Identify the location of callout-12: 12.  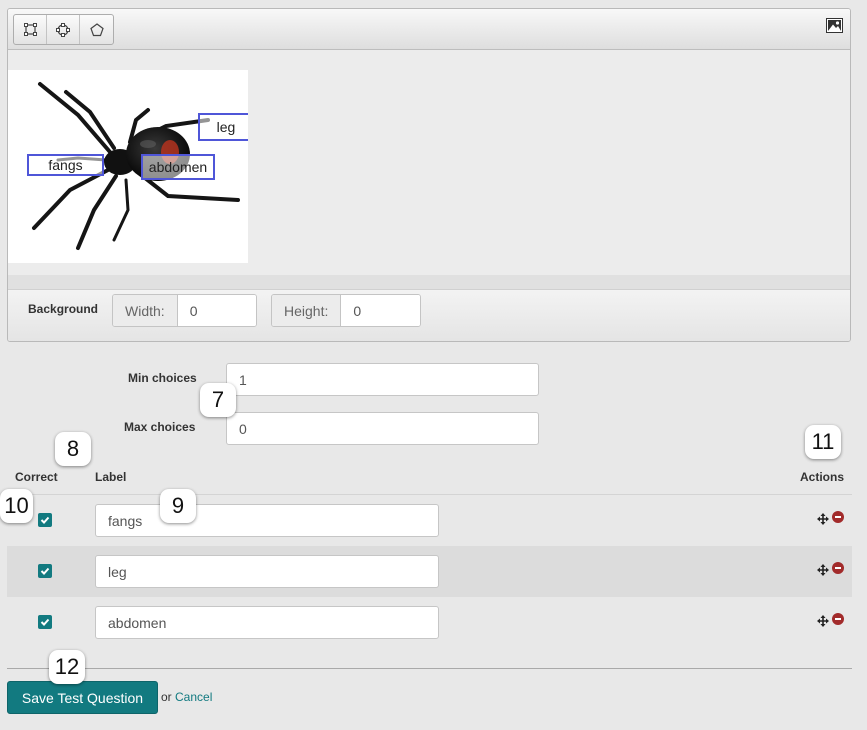
(67, 667).